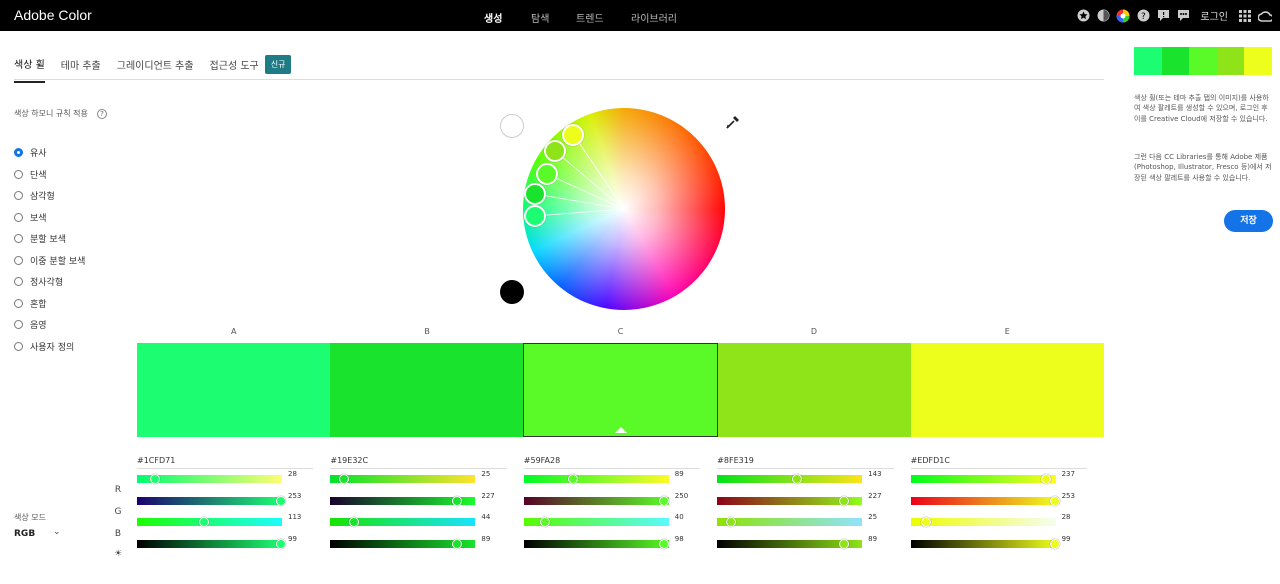 This screenshot has width=1280, height=584. Describe the element at coordinates (687, 517) in the screenshot. I see `blue-value: 40` at that location.